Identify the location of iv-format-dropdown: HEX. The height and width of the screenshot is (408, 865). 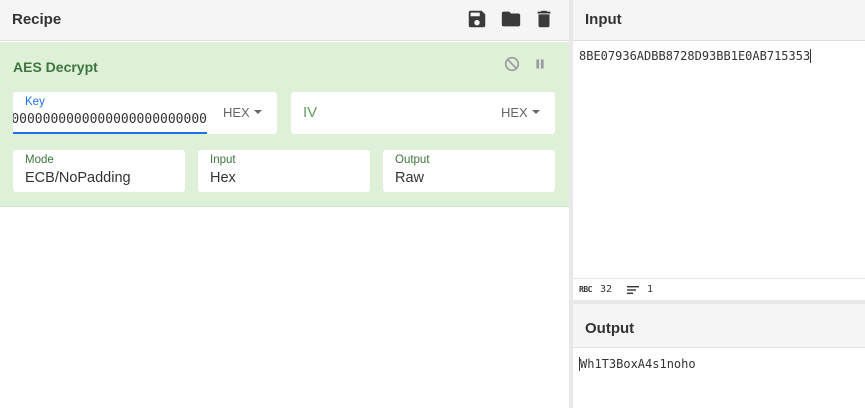
(520, 112).